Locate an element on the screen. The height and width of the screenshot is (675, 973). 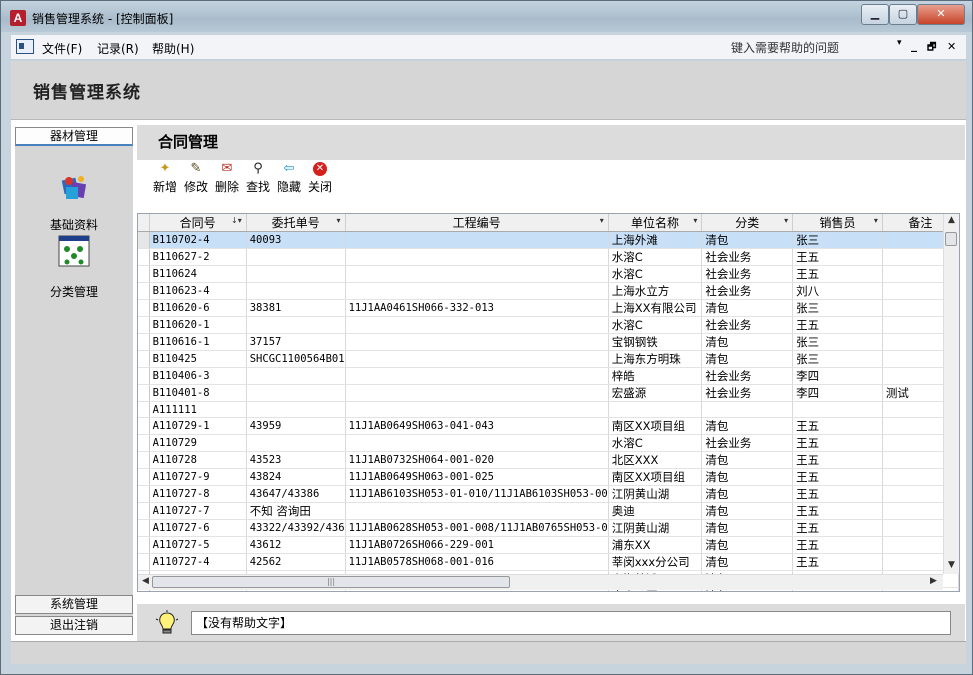
column-header: 委托单号 ▾ is located at coordinates (296, 223).